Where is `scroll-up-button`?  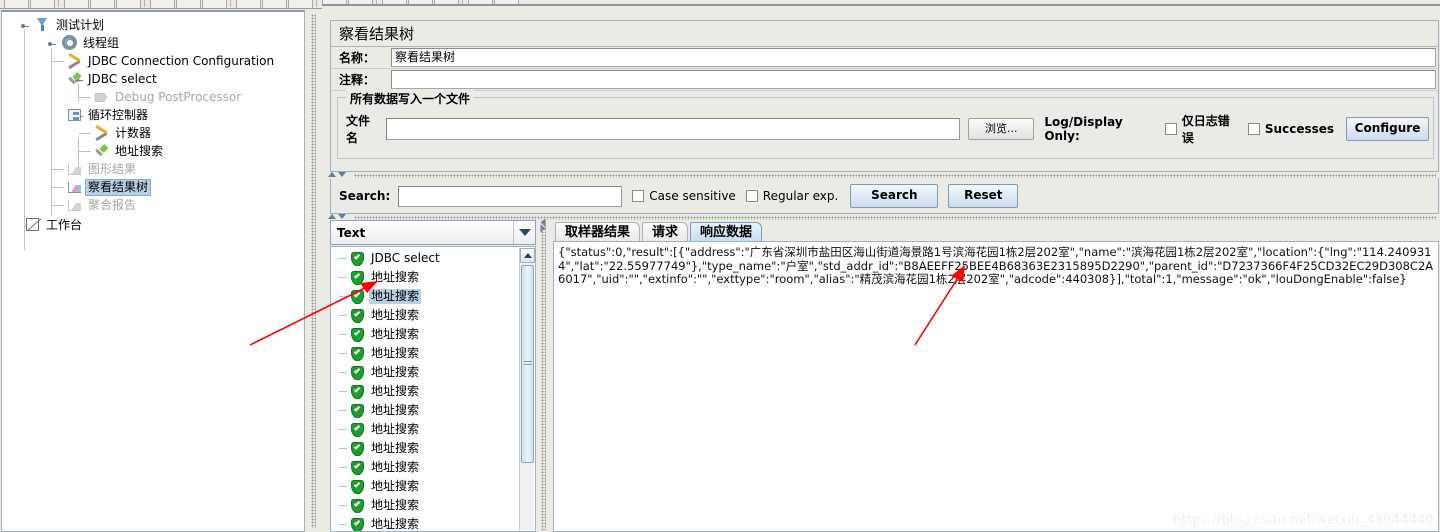
scroll-up-button is located at coordinates (527, 255).